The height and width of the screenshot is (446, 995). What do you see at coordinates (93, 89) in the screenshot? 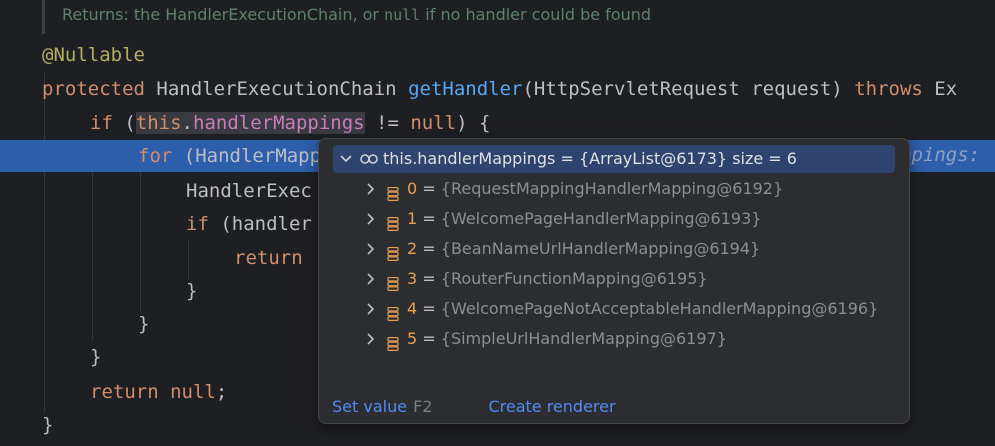
I see `keyword-protected: protected` at bounding box center [93, 89].